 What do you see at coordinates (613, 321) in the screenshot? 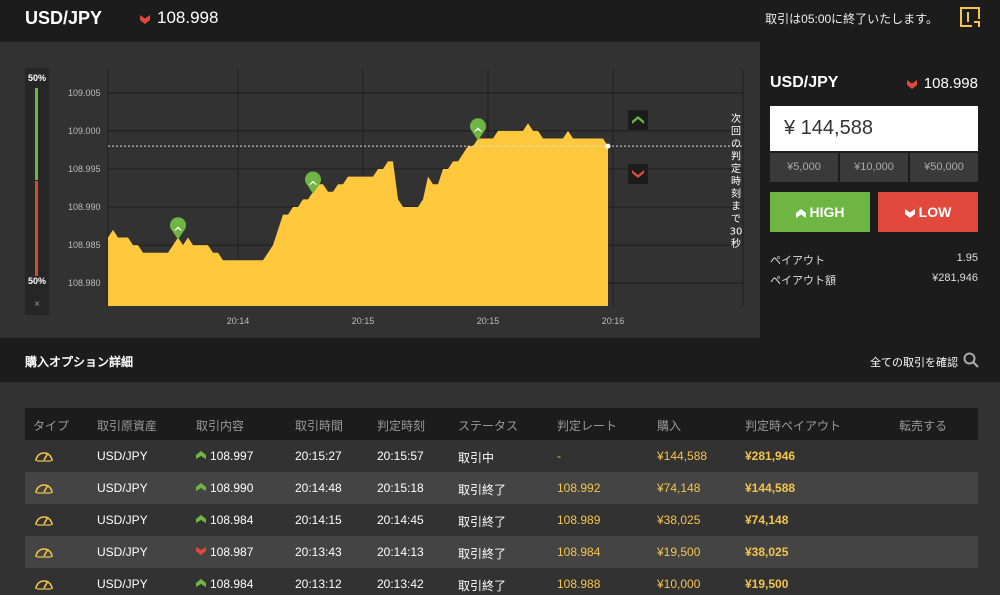
I see `x-tick-label: 20:16` at bounding box center [613, 321].